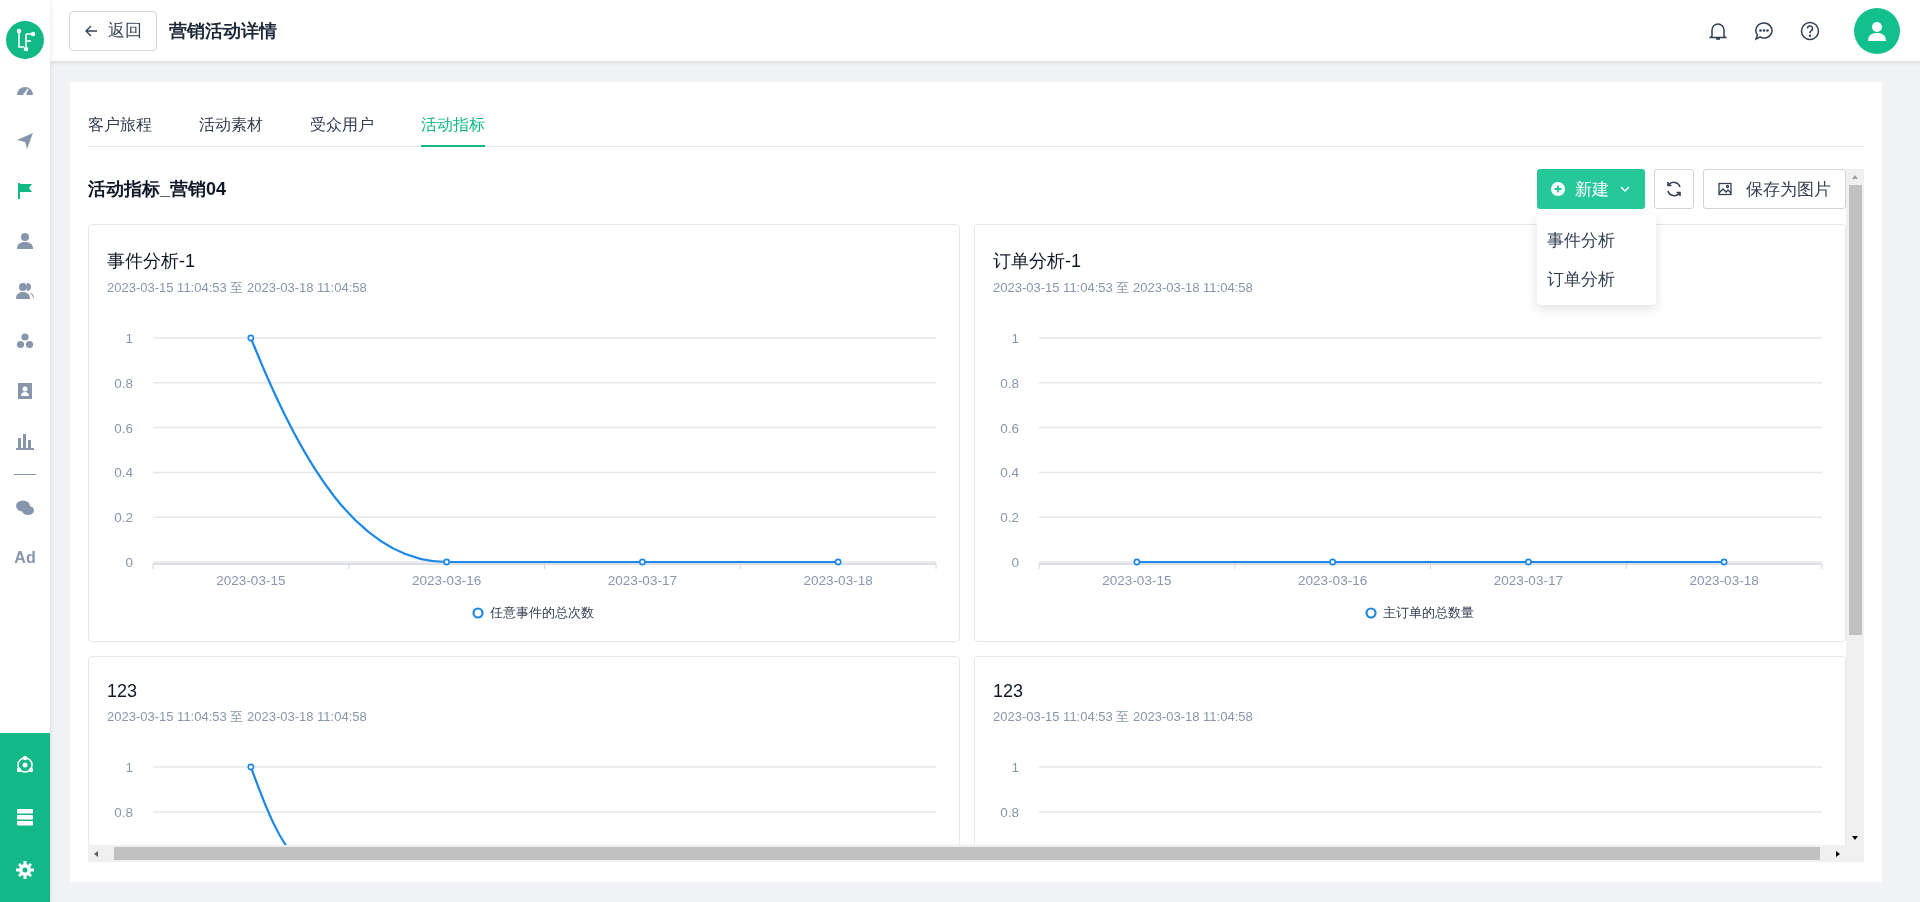  Describe the element at coordinates (1428, 613) in the screenshot. I see `legend-label: 主订单的总数量` at that location.